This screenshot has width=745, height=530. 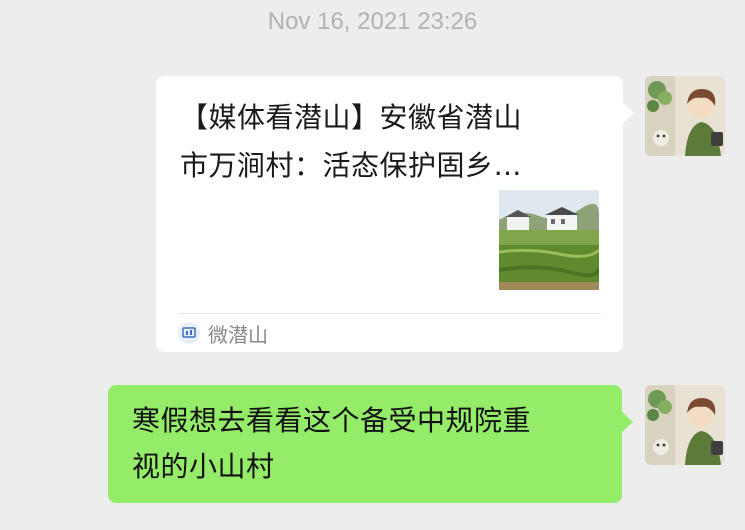 What do you see at coordinates (372, 21) in the screenshot?
I see `message-timestamp: Nov 16, 2021 23:26` at bounding box center [372, 21].